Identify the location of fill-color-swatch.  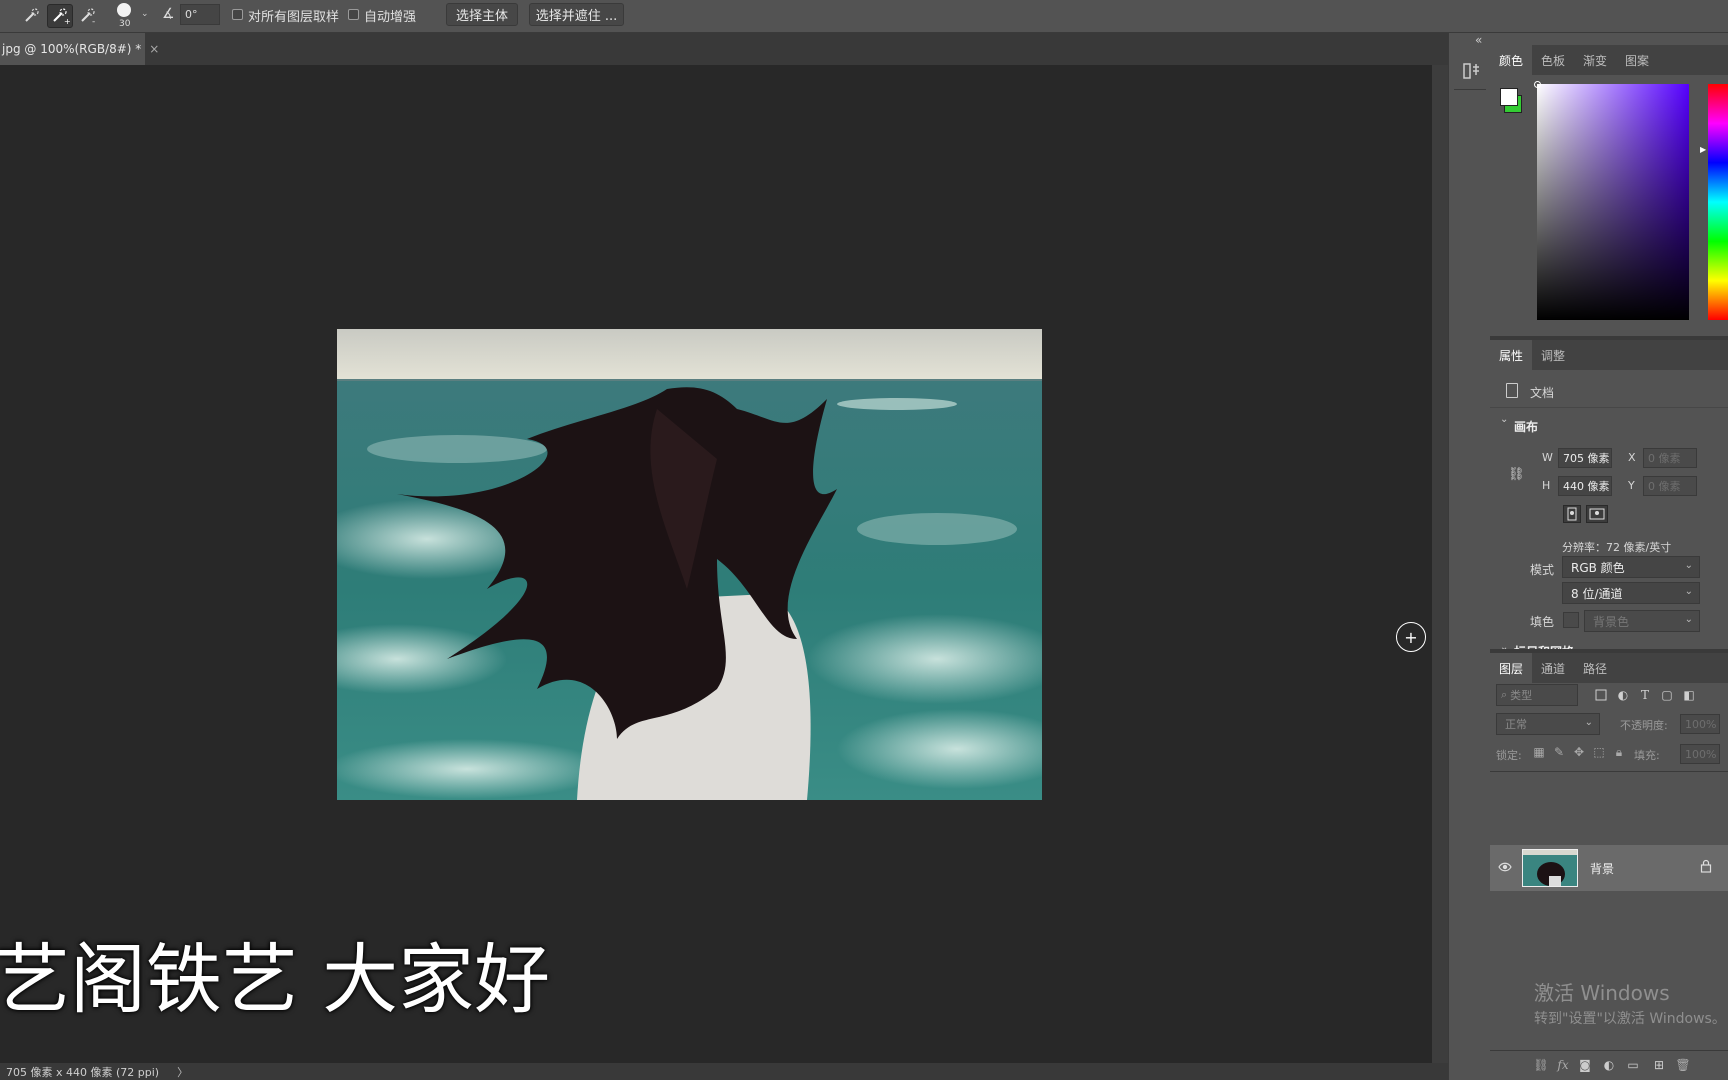
(1571, 620).